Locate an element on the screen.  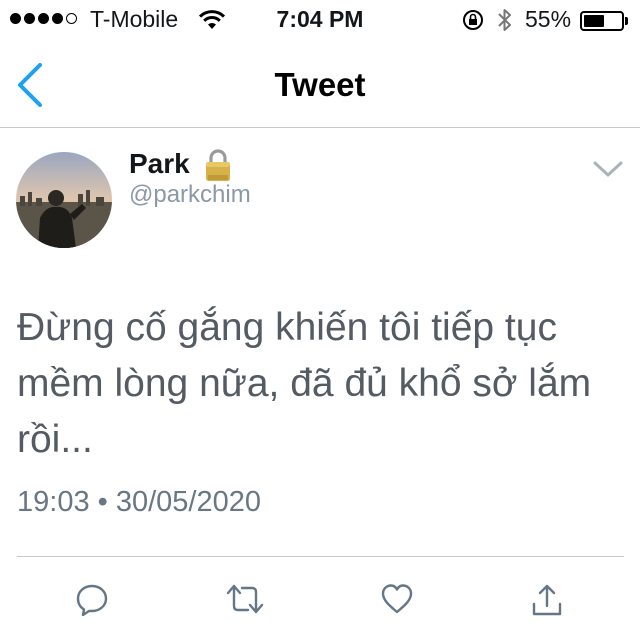
battery-tip is located at coordinates (626, 21).